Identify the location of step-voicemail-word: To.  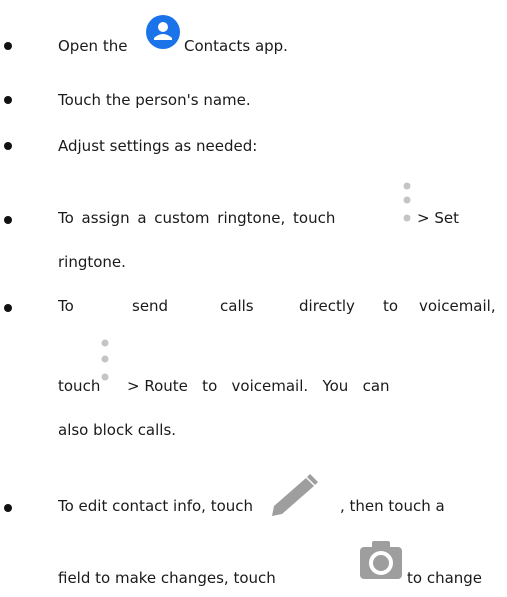
(66, 306).